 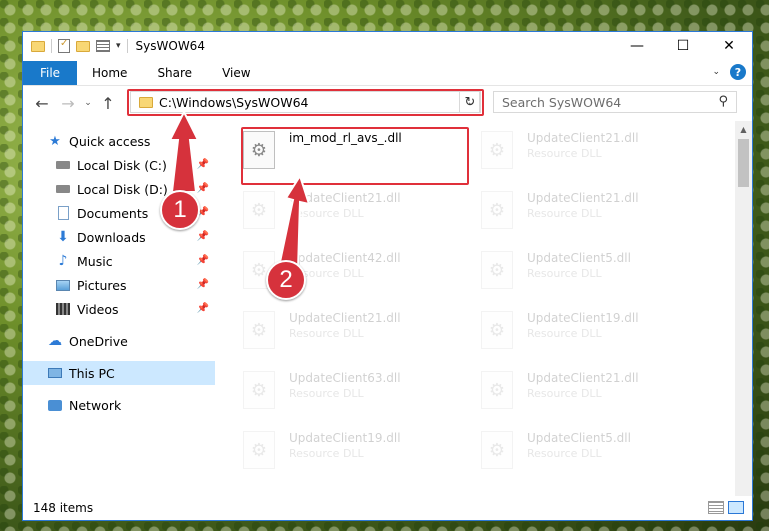 I want to click on sidebar-item-videos: Videos 📌, so click(x=119, y=309).